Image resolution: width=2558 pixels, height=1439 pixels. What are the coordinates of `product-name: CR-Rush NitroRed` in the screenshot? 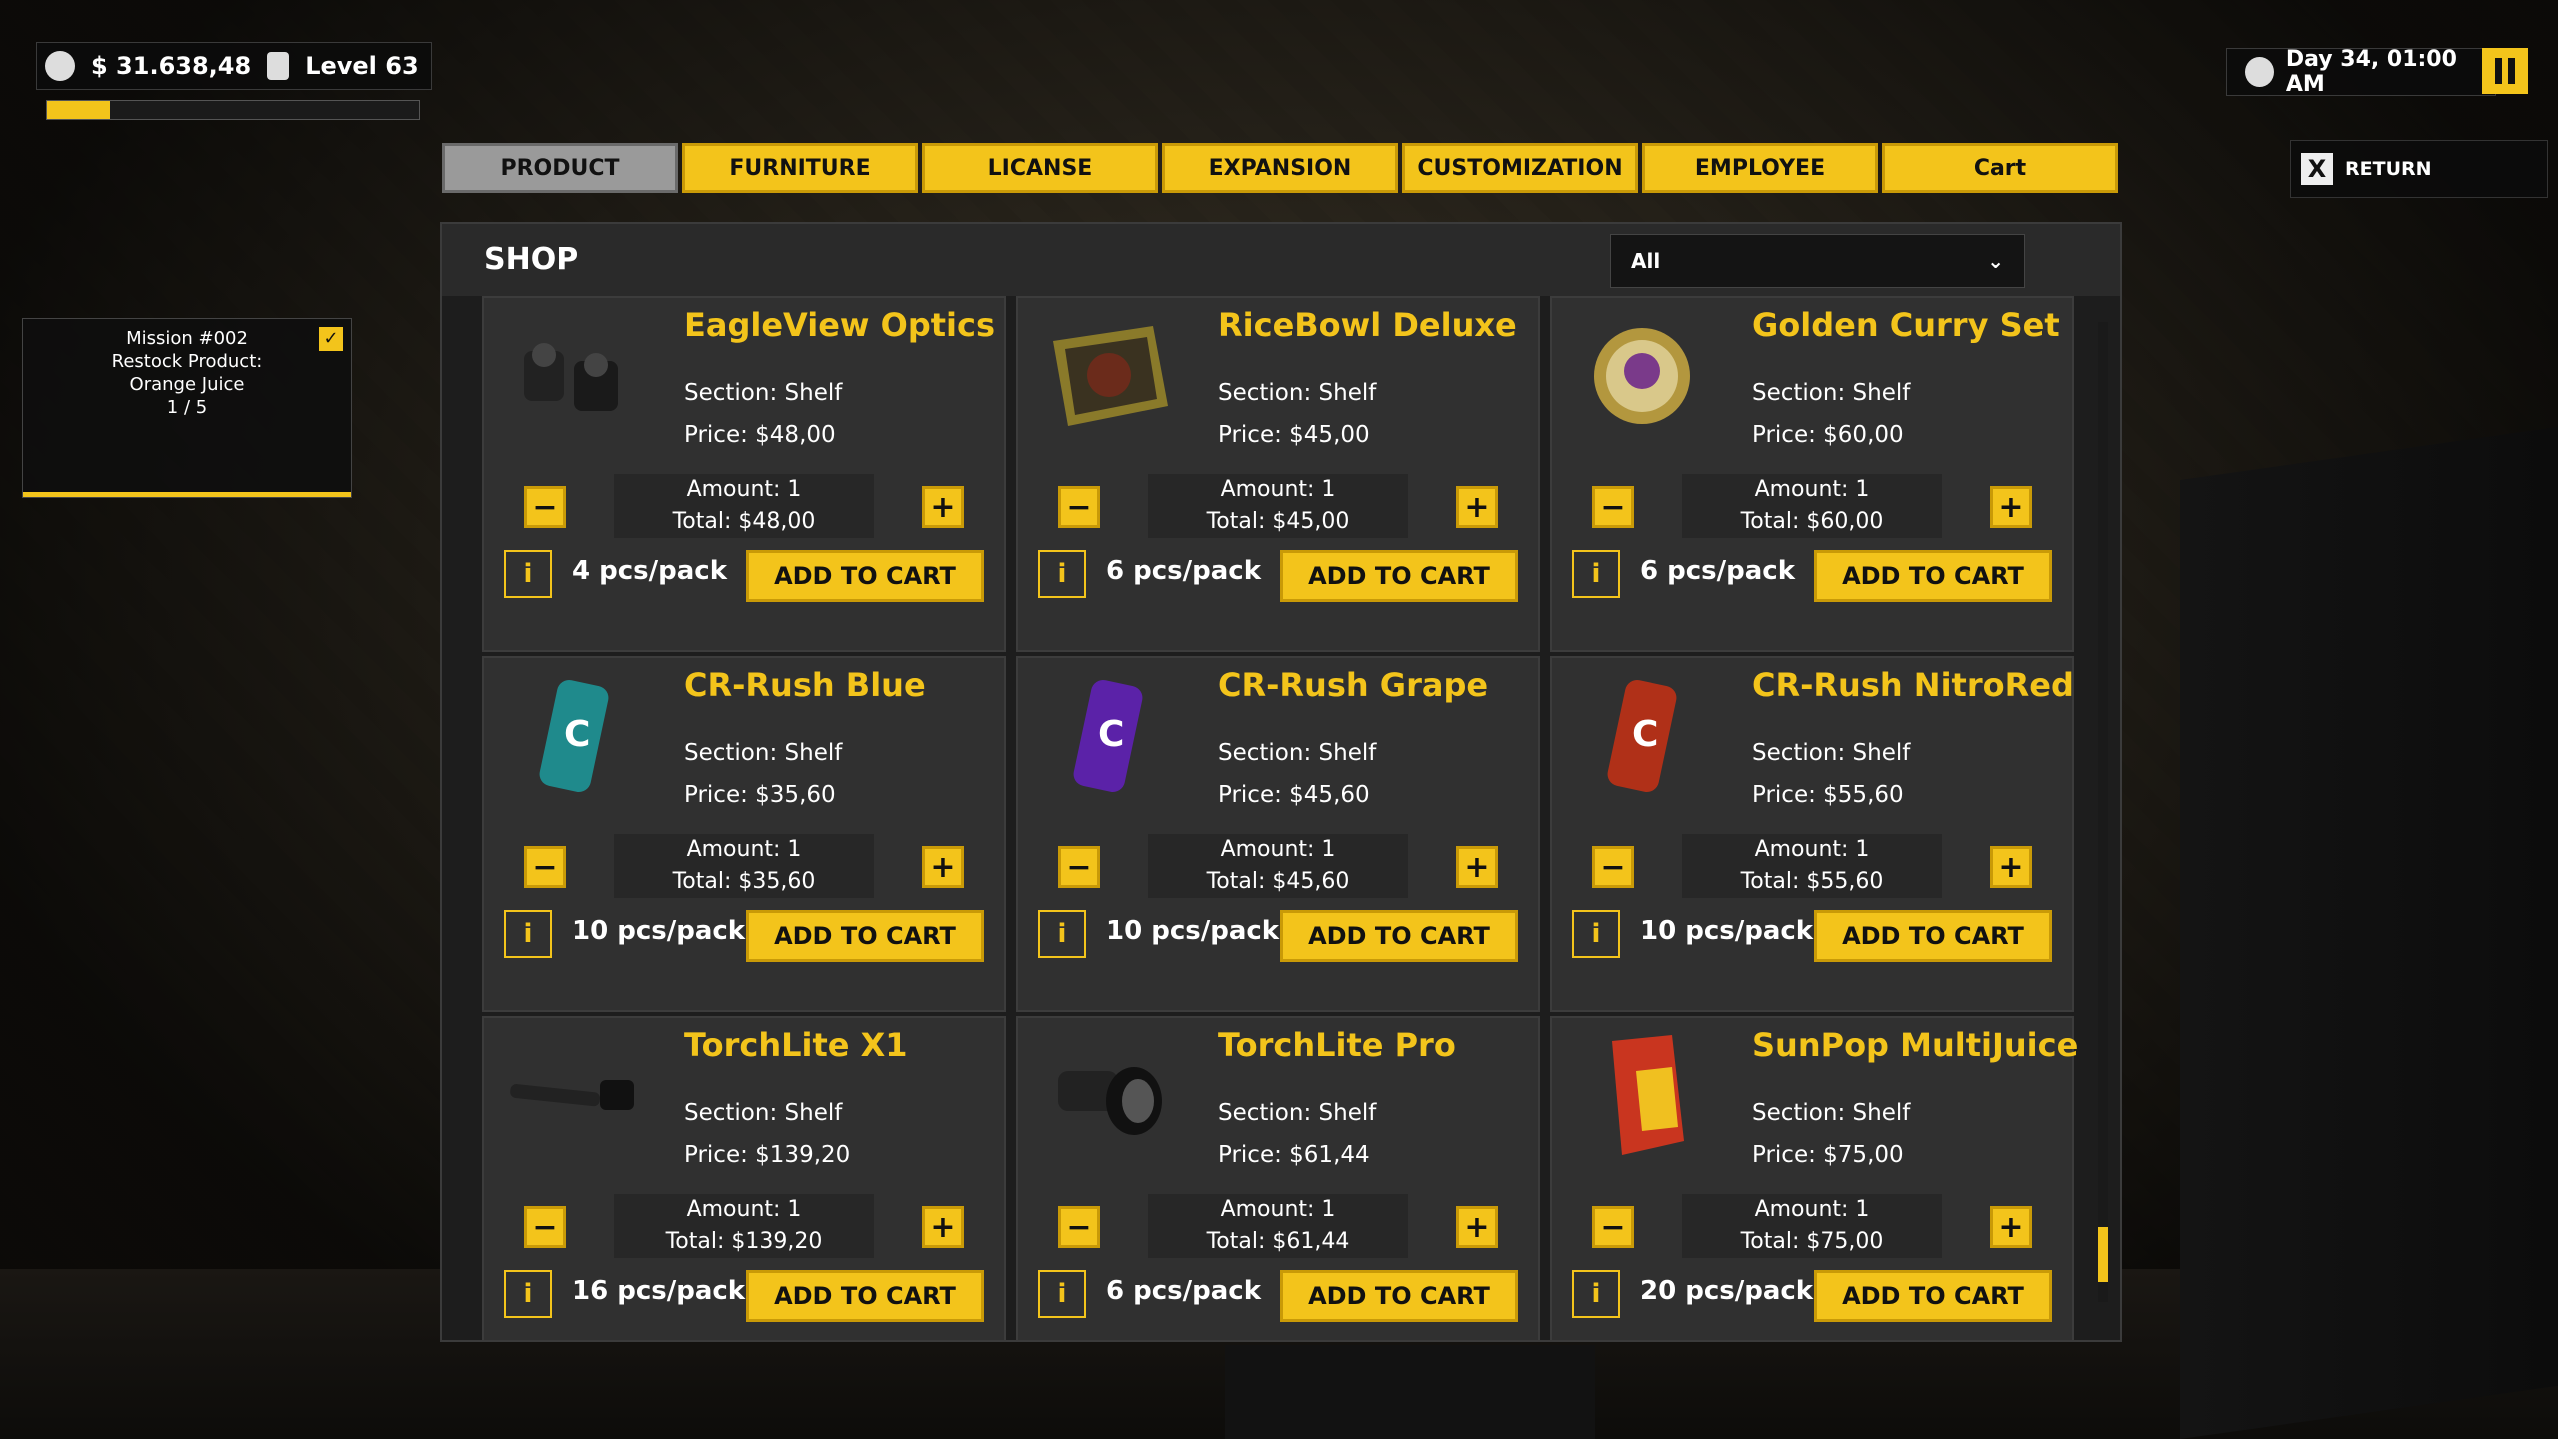 It's located at (1913, 685).